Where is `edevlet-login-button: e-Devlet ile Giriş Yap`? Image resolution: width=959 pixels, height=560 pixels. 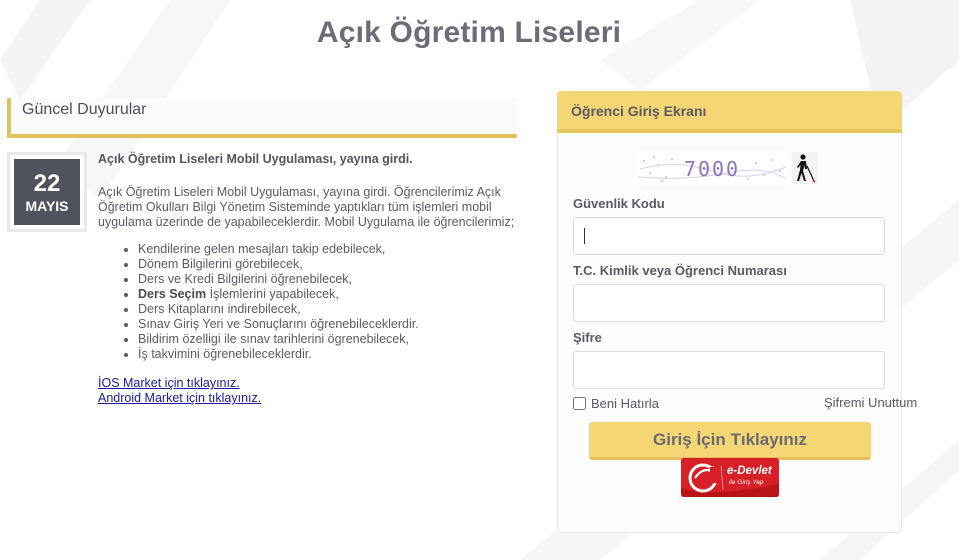 edevlet-login-button: e-Devlet ile Giriş Yap is located at coordinates (730, 477).